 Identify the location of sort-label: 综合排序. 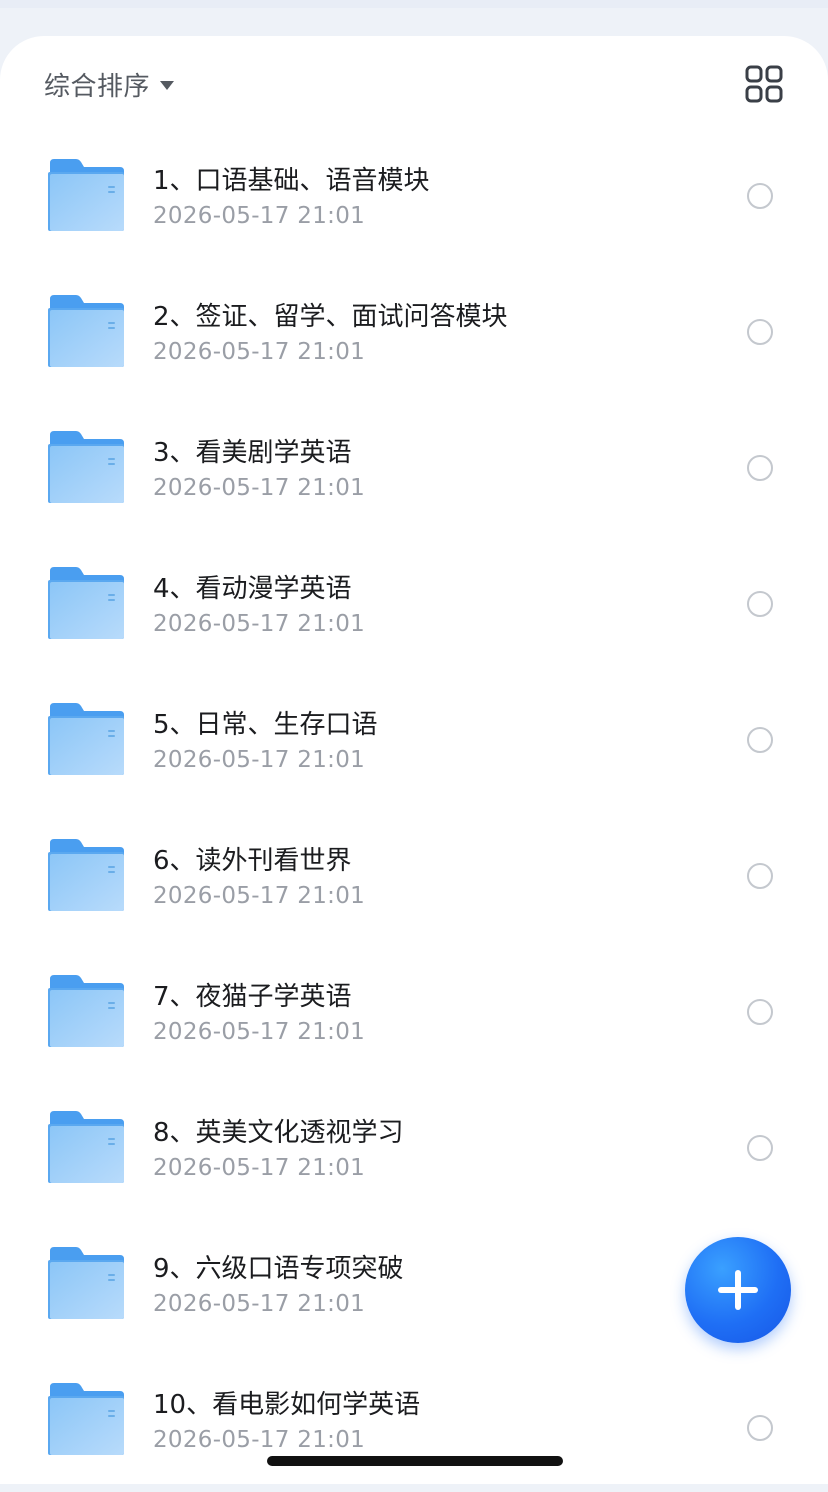
(97, 86).